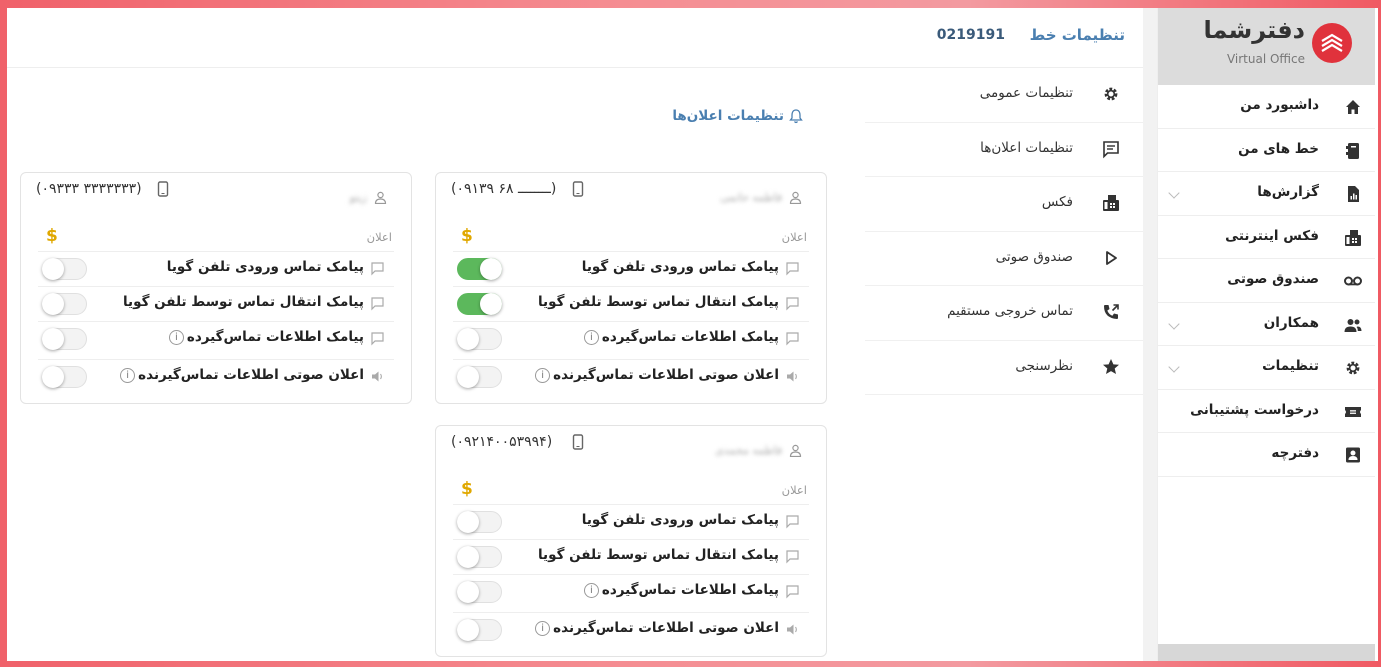 This screenshot has width=1381, height=667. What do you see at coordinates (970, 35) in the screenshot?
I see `line-number: 0219191` at bounding box center [970, 35].